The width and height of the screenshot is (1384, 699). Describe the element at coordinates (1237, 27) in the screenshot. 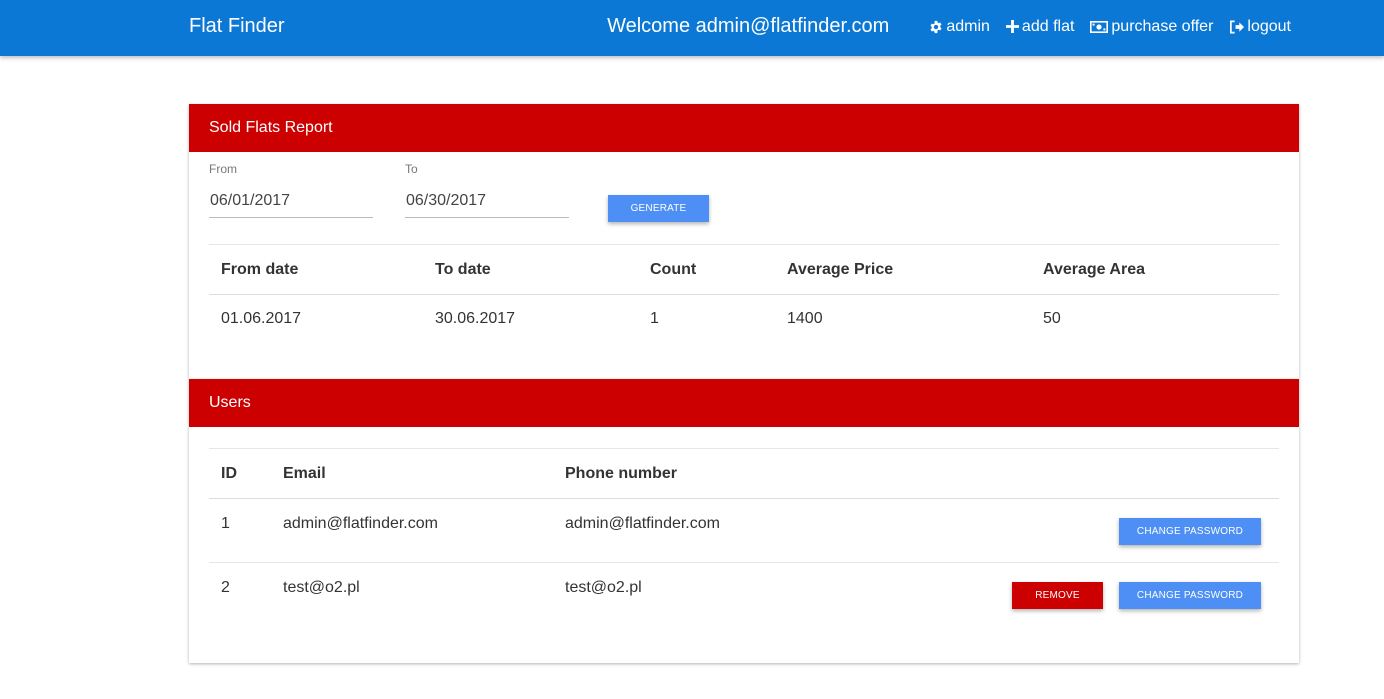

I see `logout-icon` at that location.